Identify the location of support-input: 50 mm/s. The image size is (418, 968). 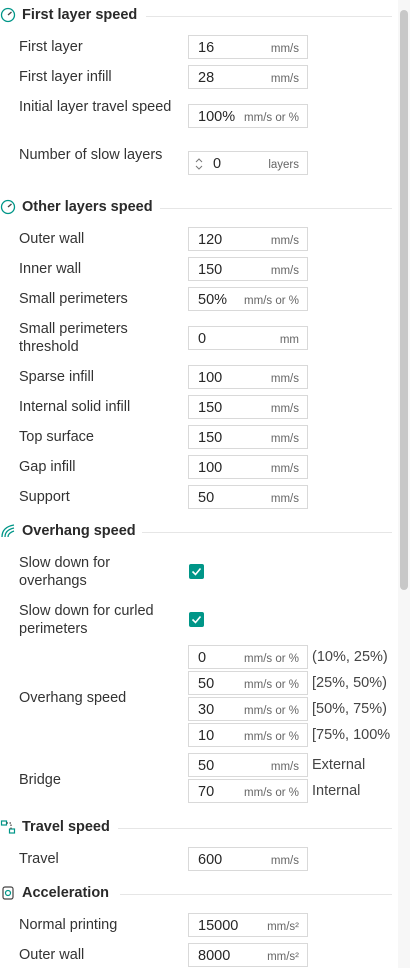
(248, 497).